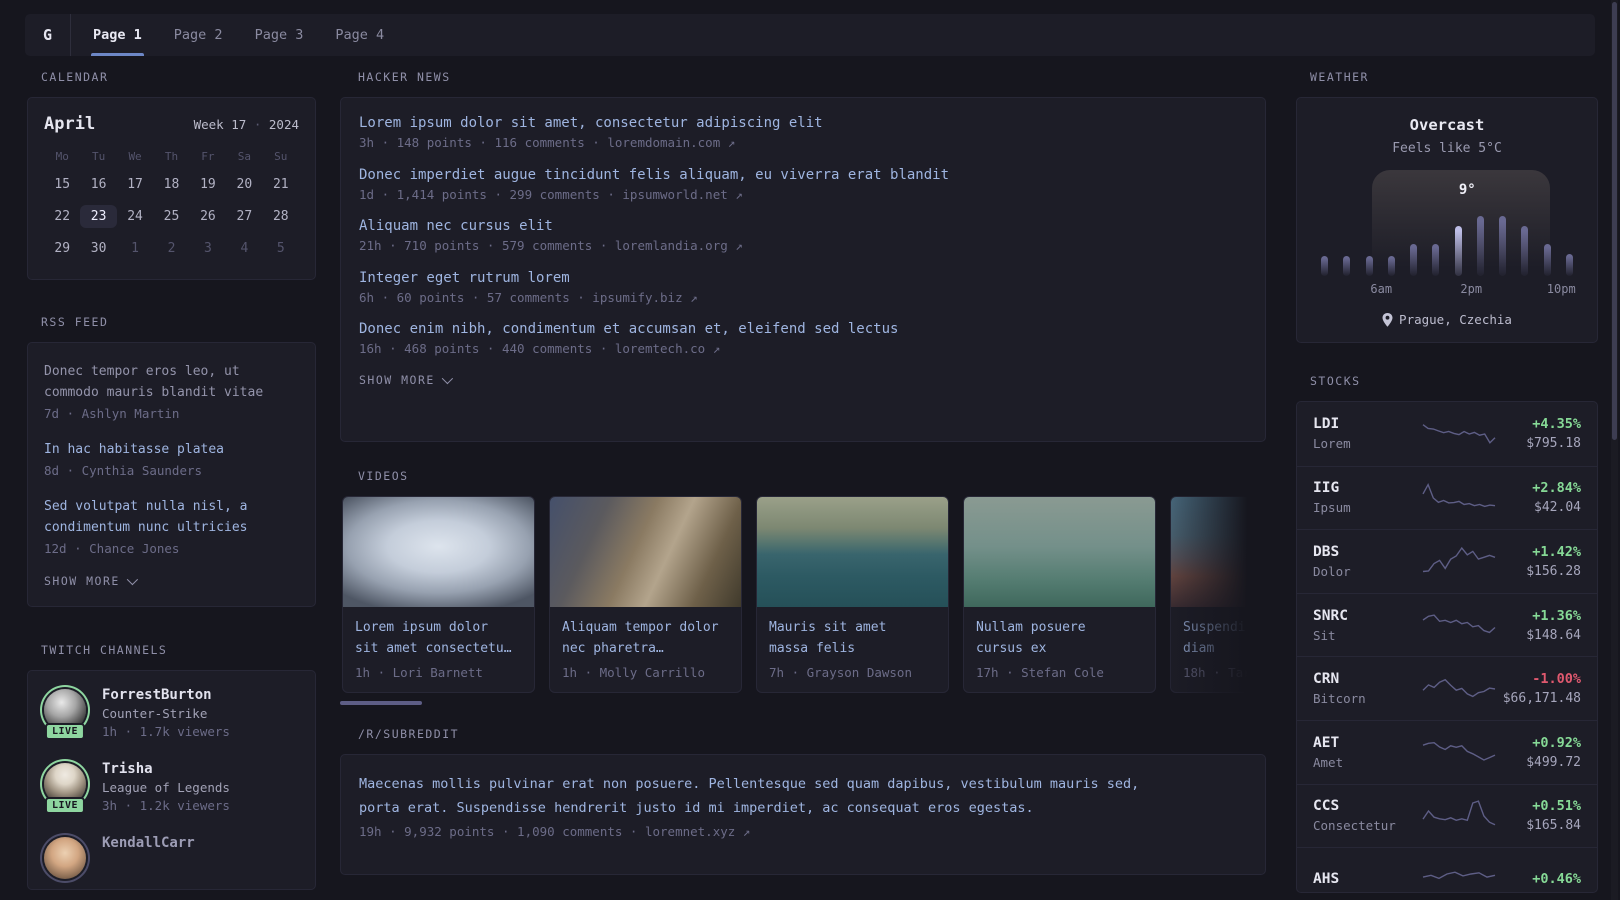 This screenshot has width=1620, height=900. I want to click on video-card: Suspendisse diam 18h · Tara, so click(1218, 594).